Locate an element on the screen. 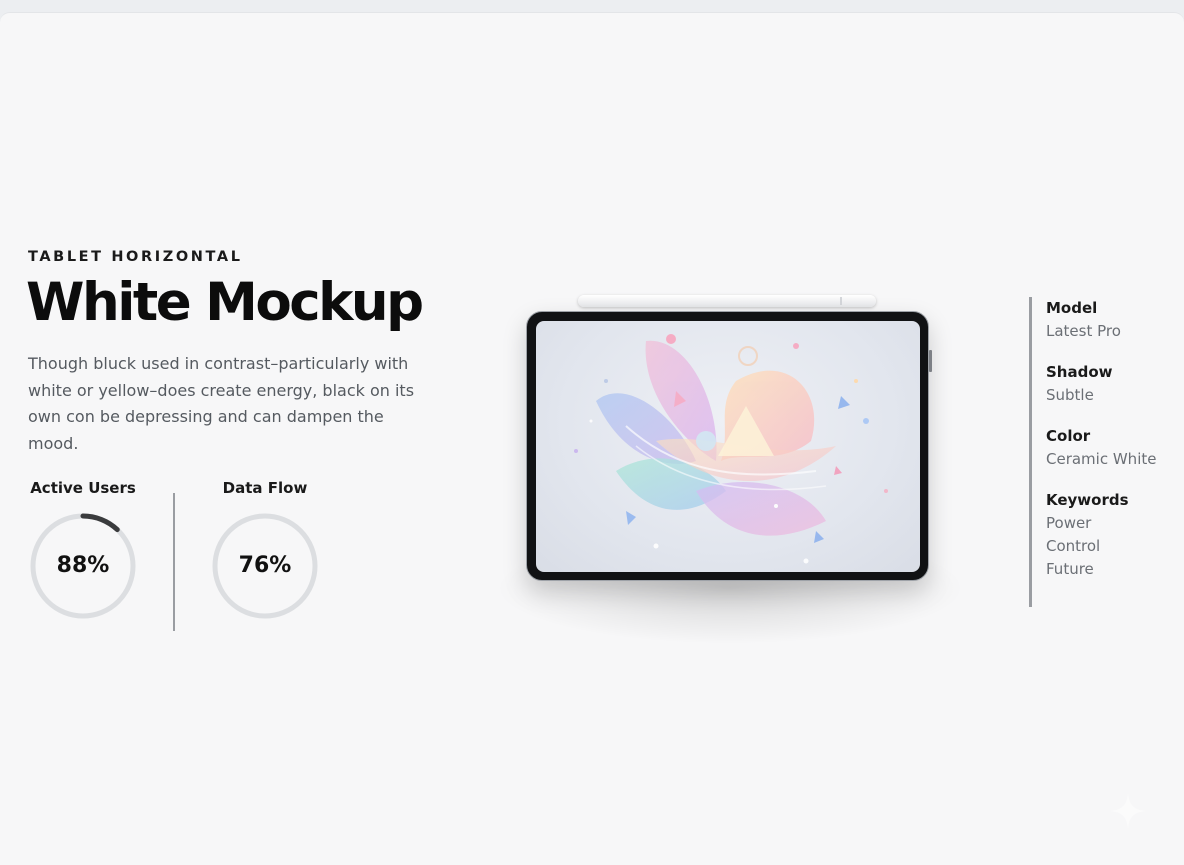  tablet-device-icon is located at coordinates (729, 446).